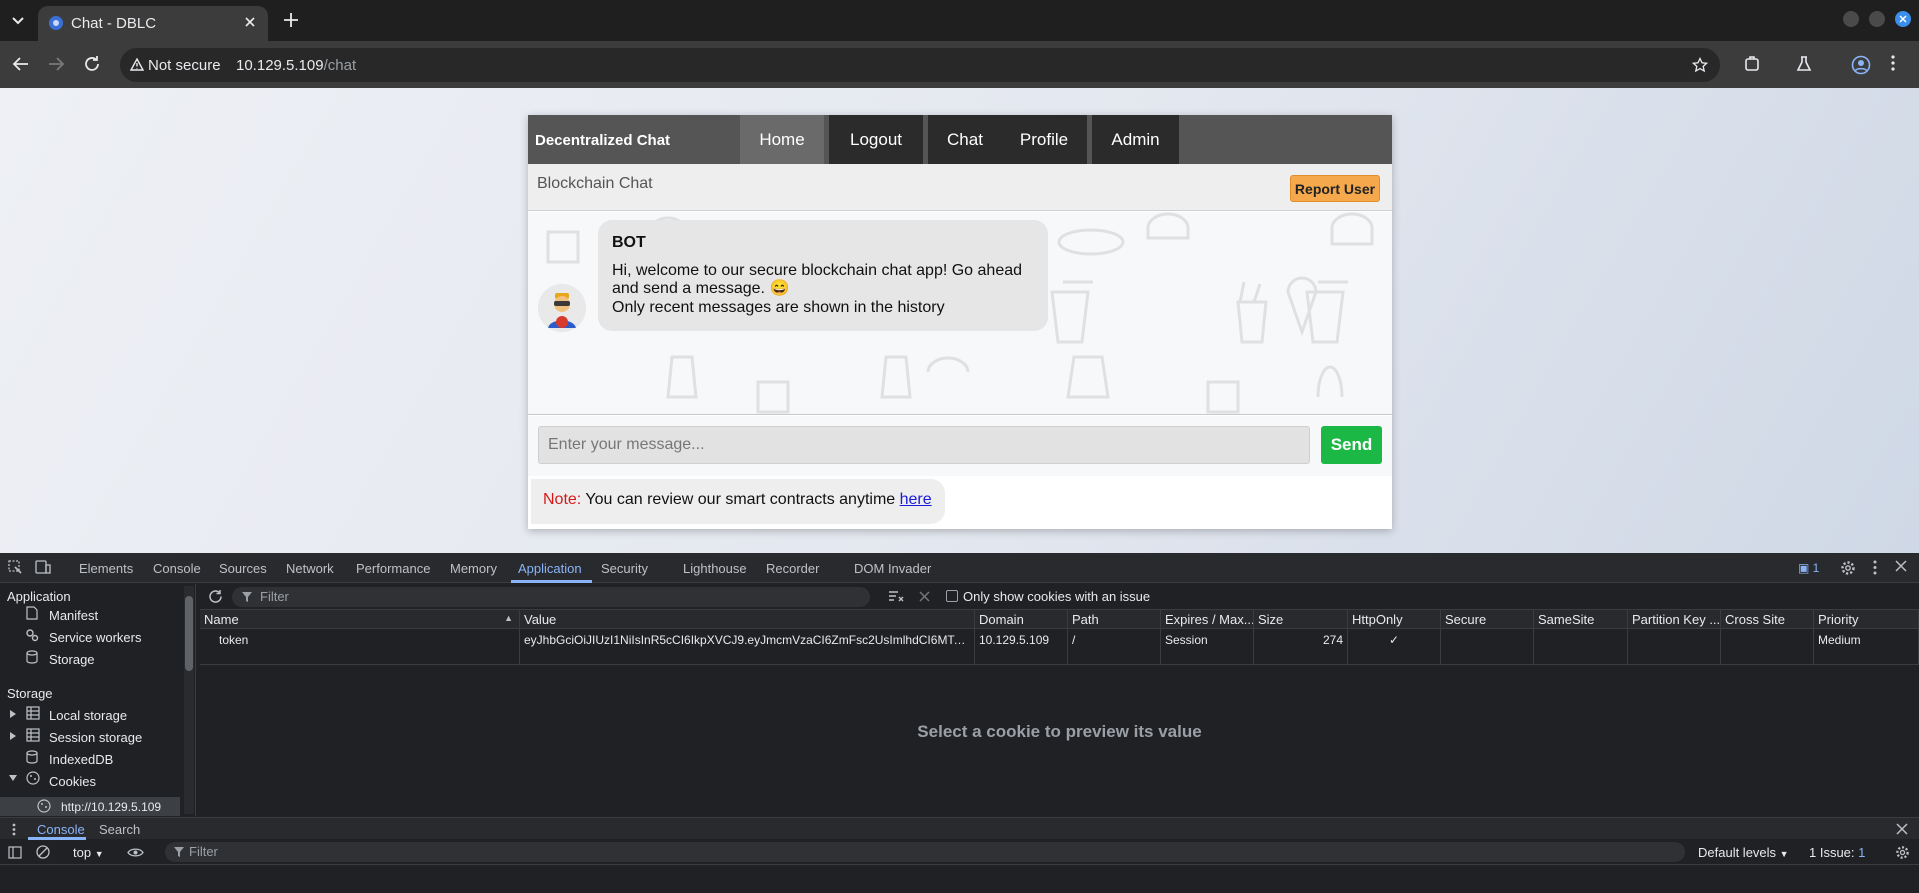 The image size is (1919, 893). I want to click on only-issues-checkbox, so click(952, 596).